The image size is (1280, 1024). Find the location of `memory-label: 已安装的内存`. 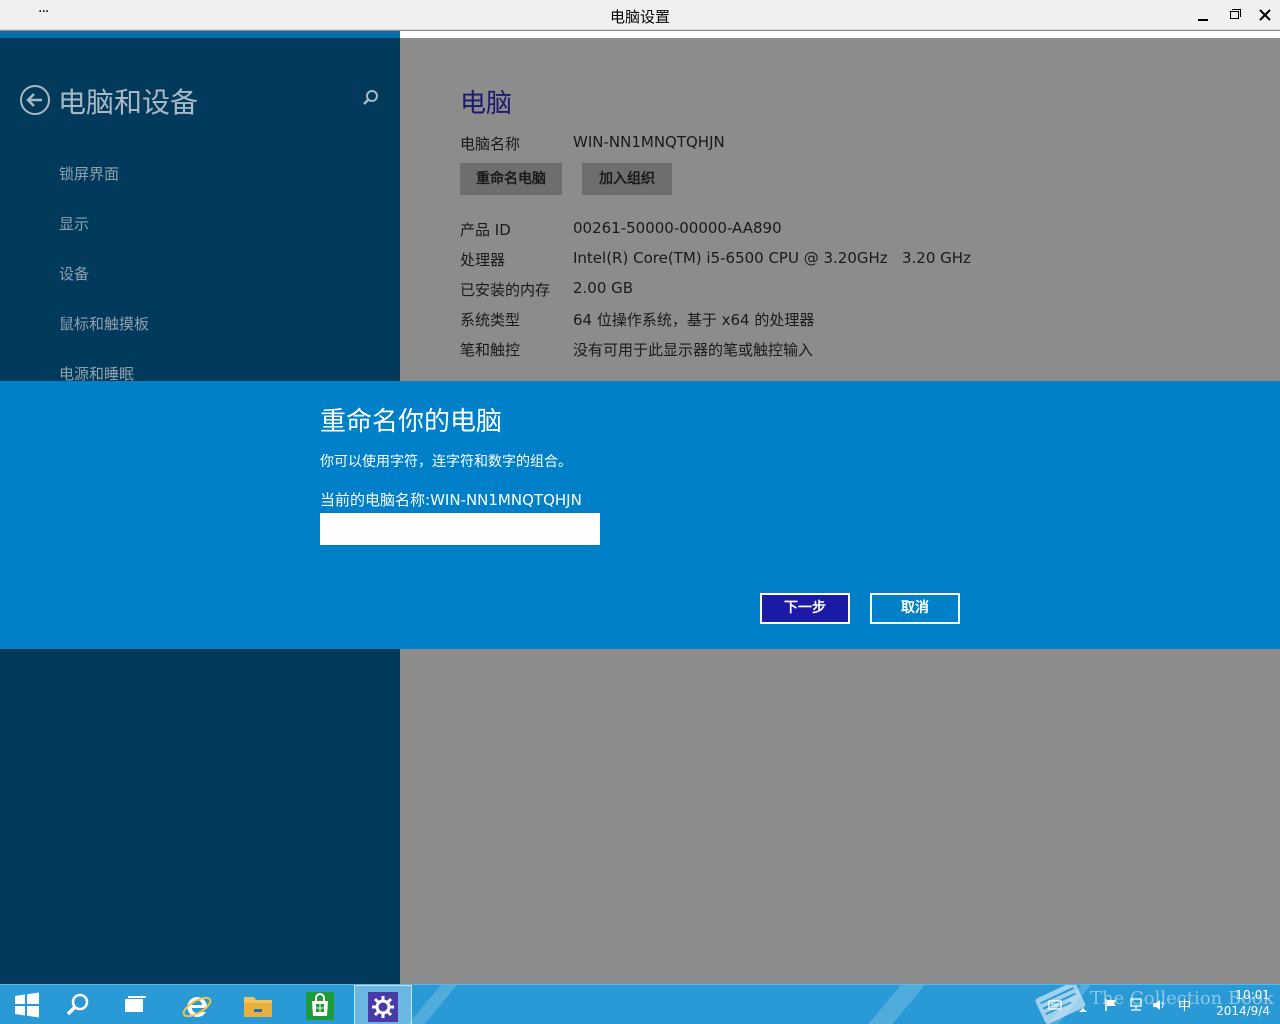

memory-label: 已安装的内存 is located at coordinates (505, 290).